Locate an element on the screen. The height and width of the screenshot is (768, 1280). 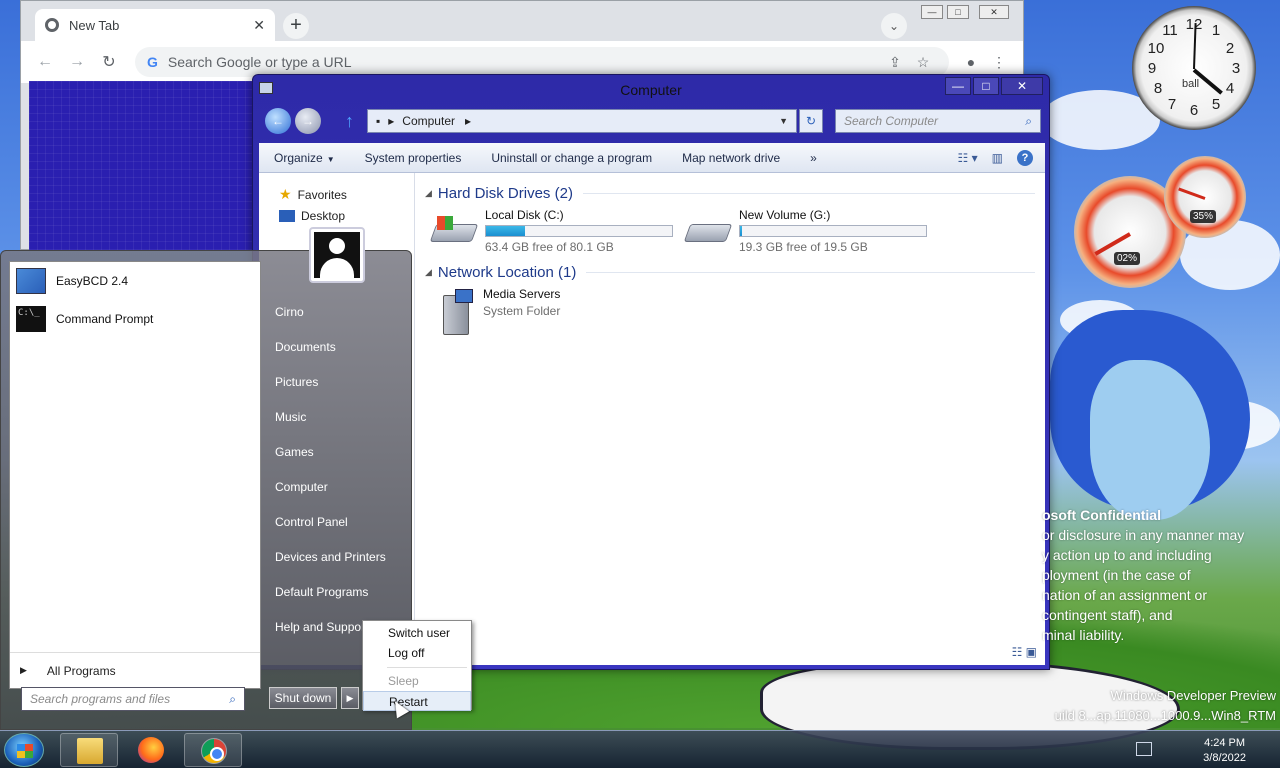
system-properties-button: System properties is located at coordinates (413, 158).